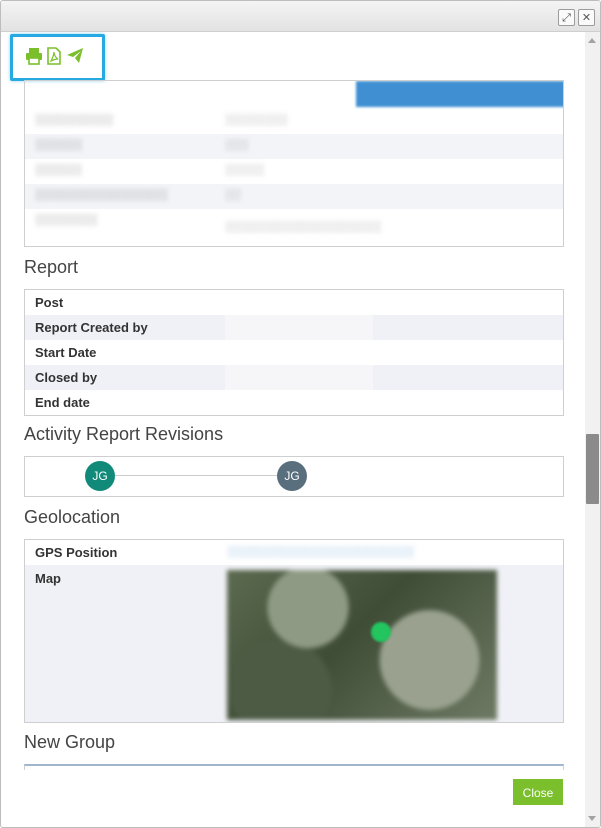  I want to click on table-row: Report Created by, so click(294, 327).